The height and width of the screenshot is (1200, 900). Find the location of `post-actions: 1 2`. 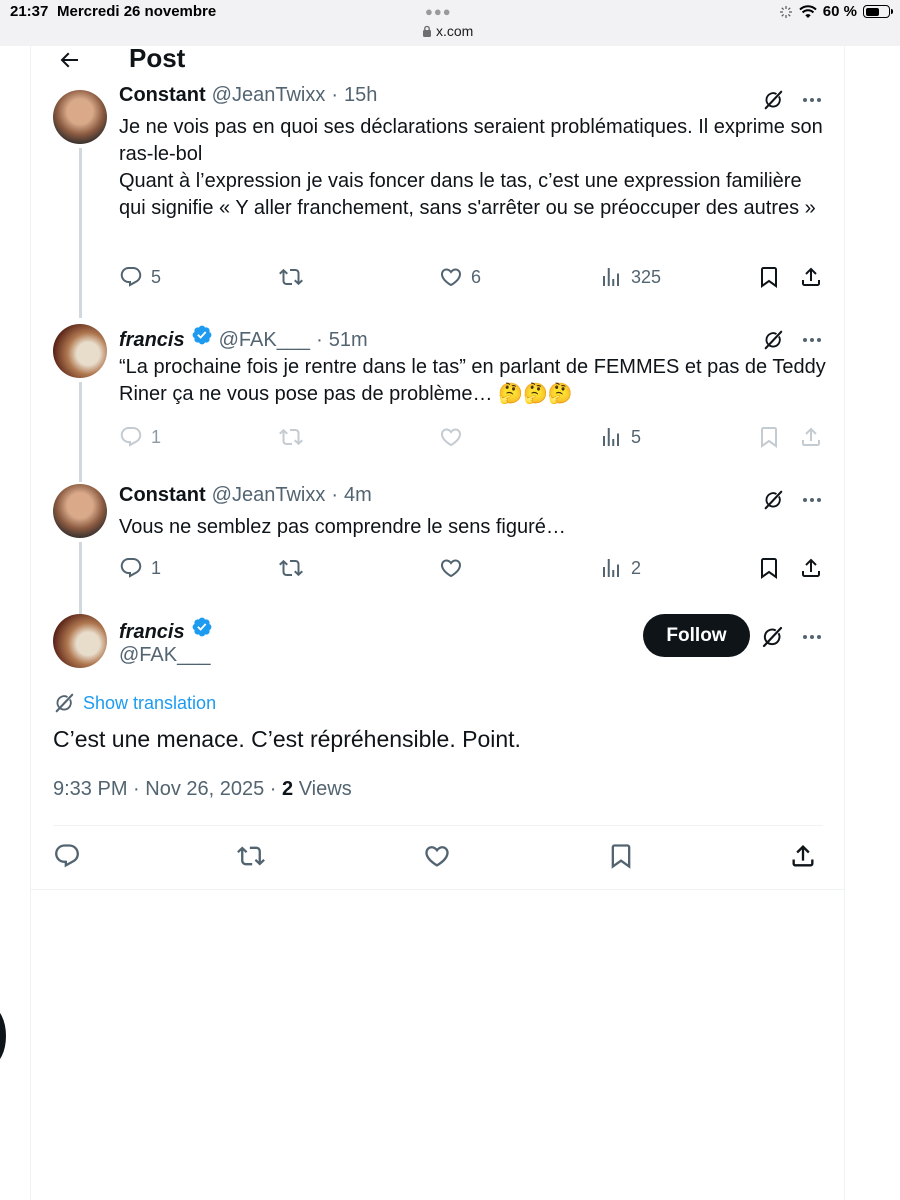

post-actions: 1 2 is located at coordinates (472, 570).